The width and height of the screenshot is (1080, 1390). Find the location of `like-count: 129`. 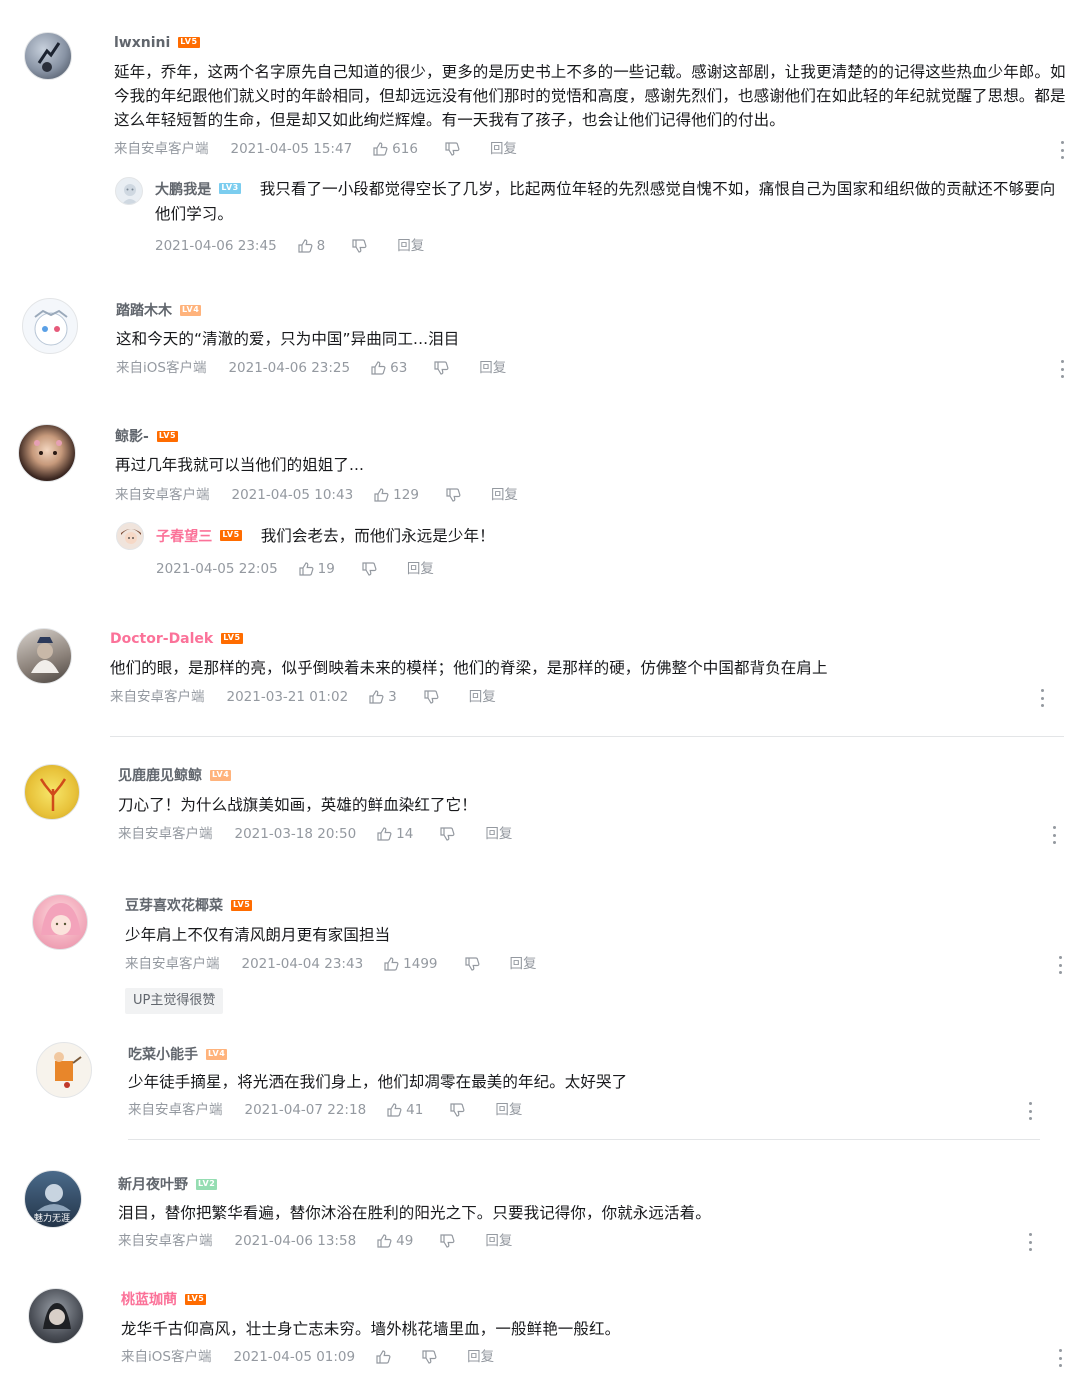

like-count: 129 is located at coordinates (406, 495).